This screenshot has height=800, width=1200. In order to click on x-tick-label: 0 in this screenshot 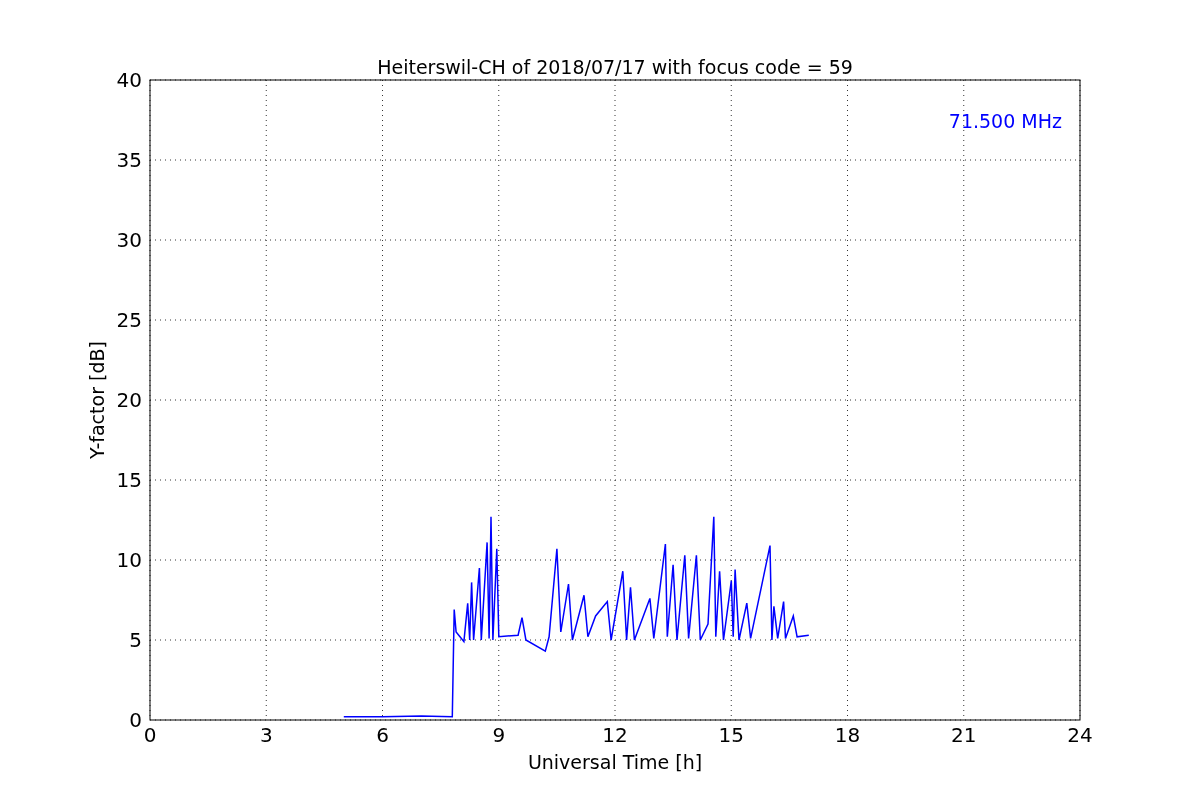, I will do `click(150, 735)`.